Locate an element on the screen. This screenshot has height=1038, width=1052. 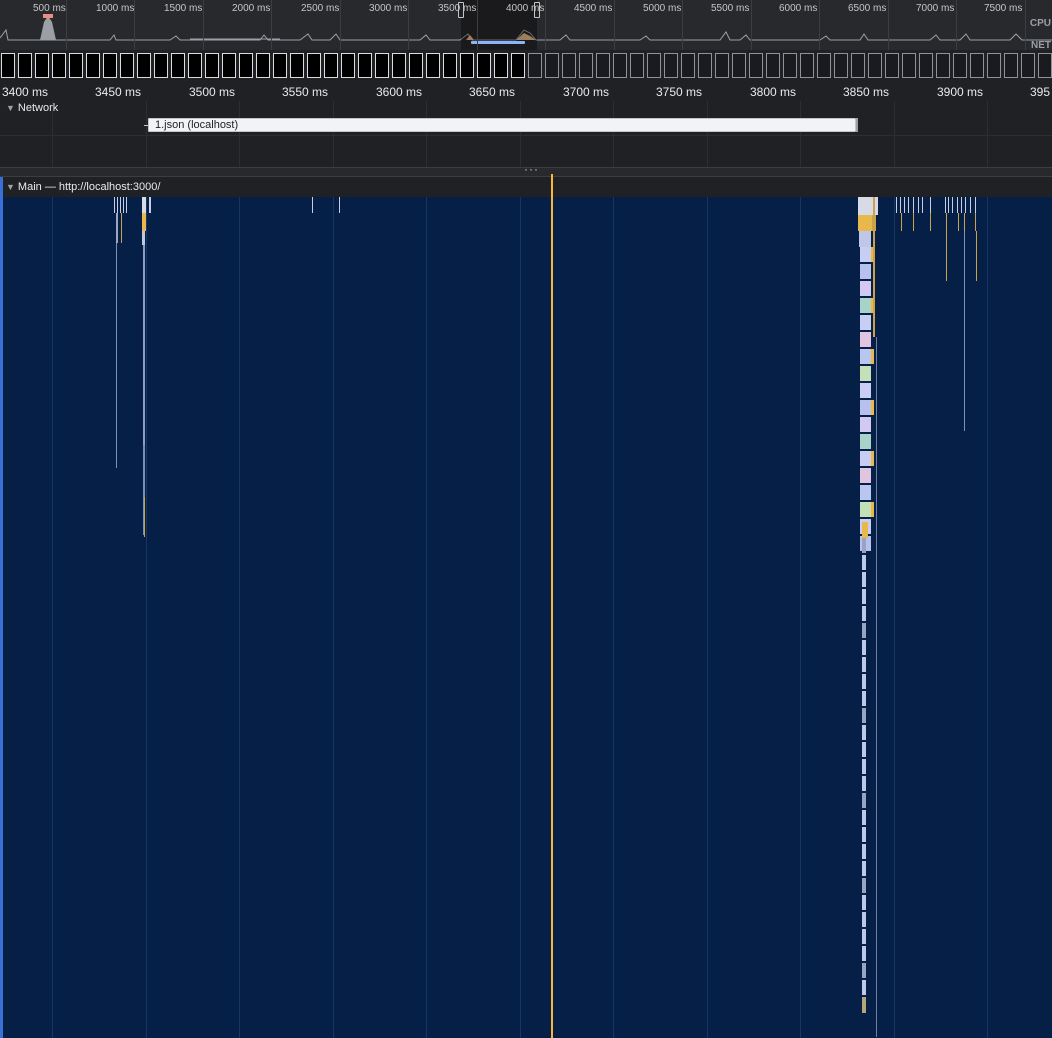
collapse-triangle-icon: ▼ is located at coordinates (10, 108).